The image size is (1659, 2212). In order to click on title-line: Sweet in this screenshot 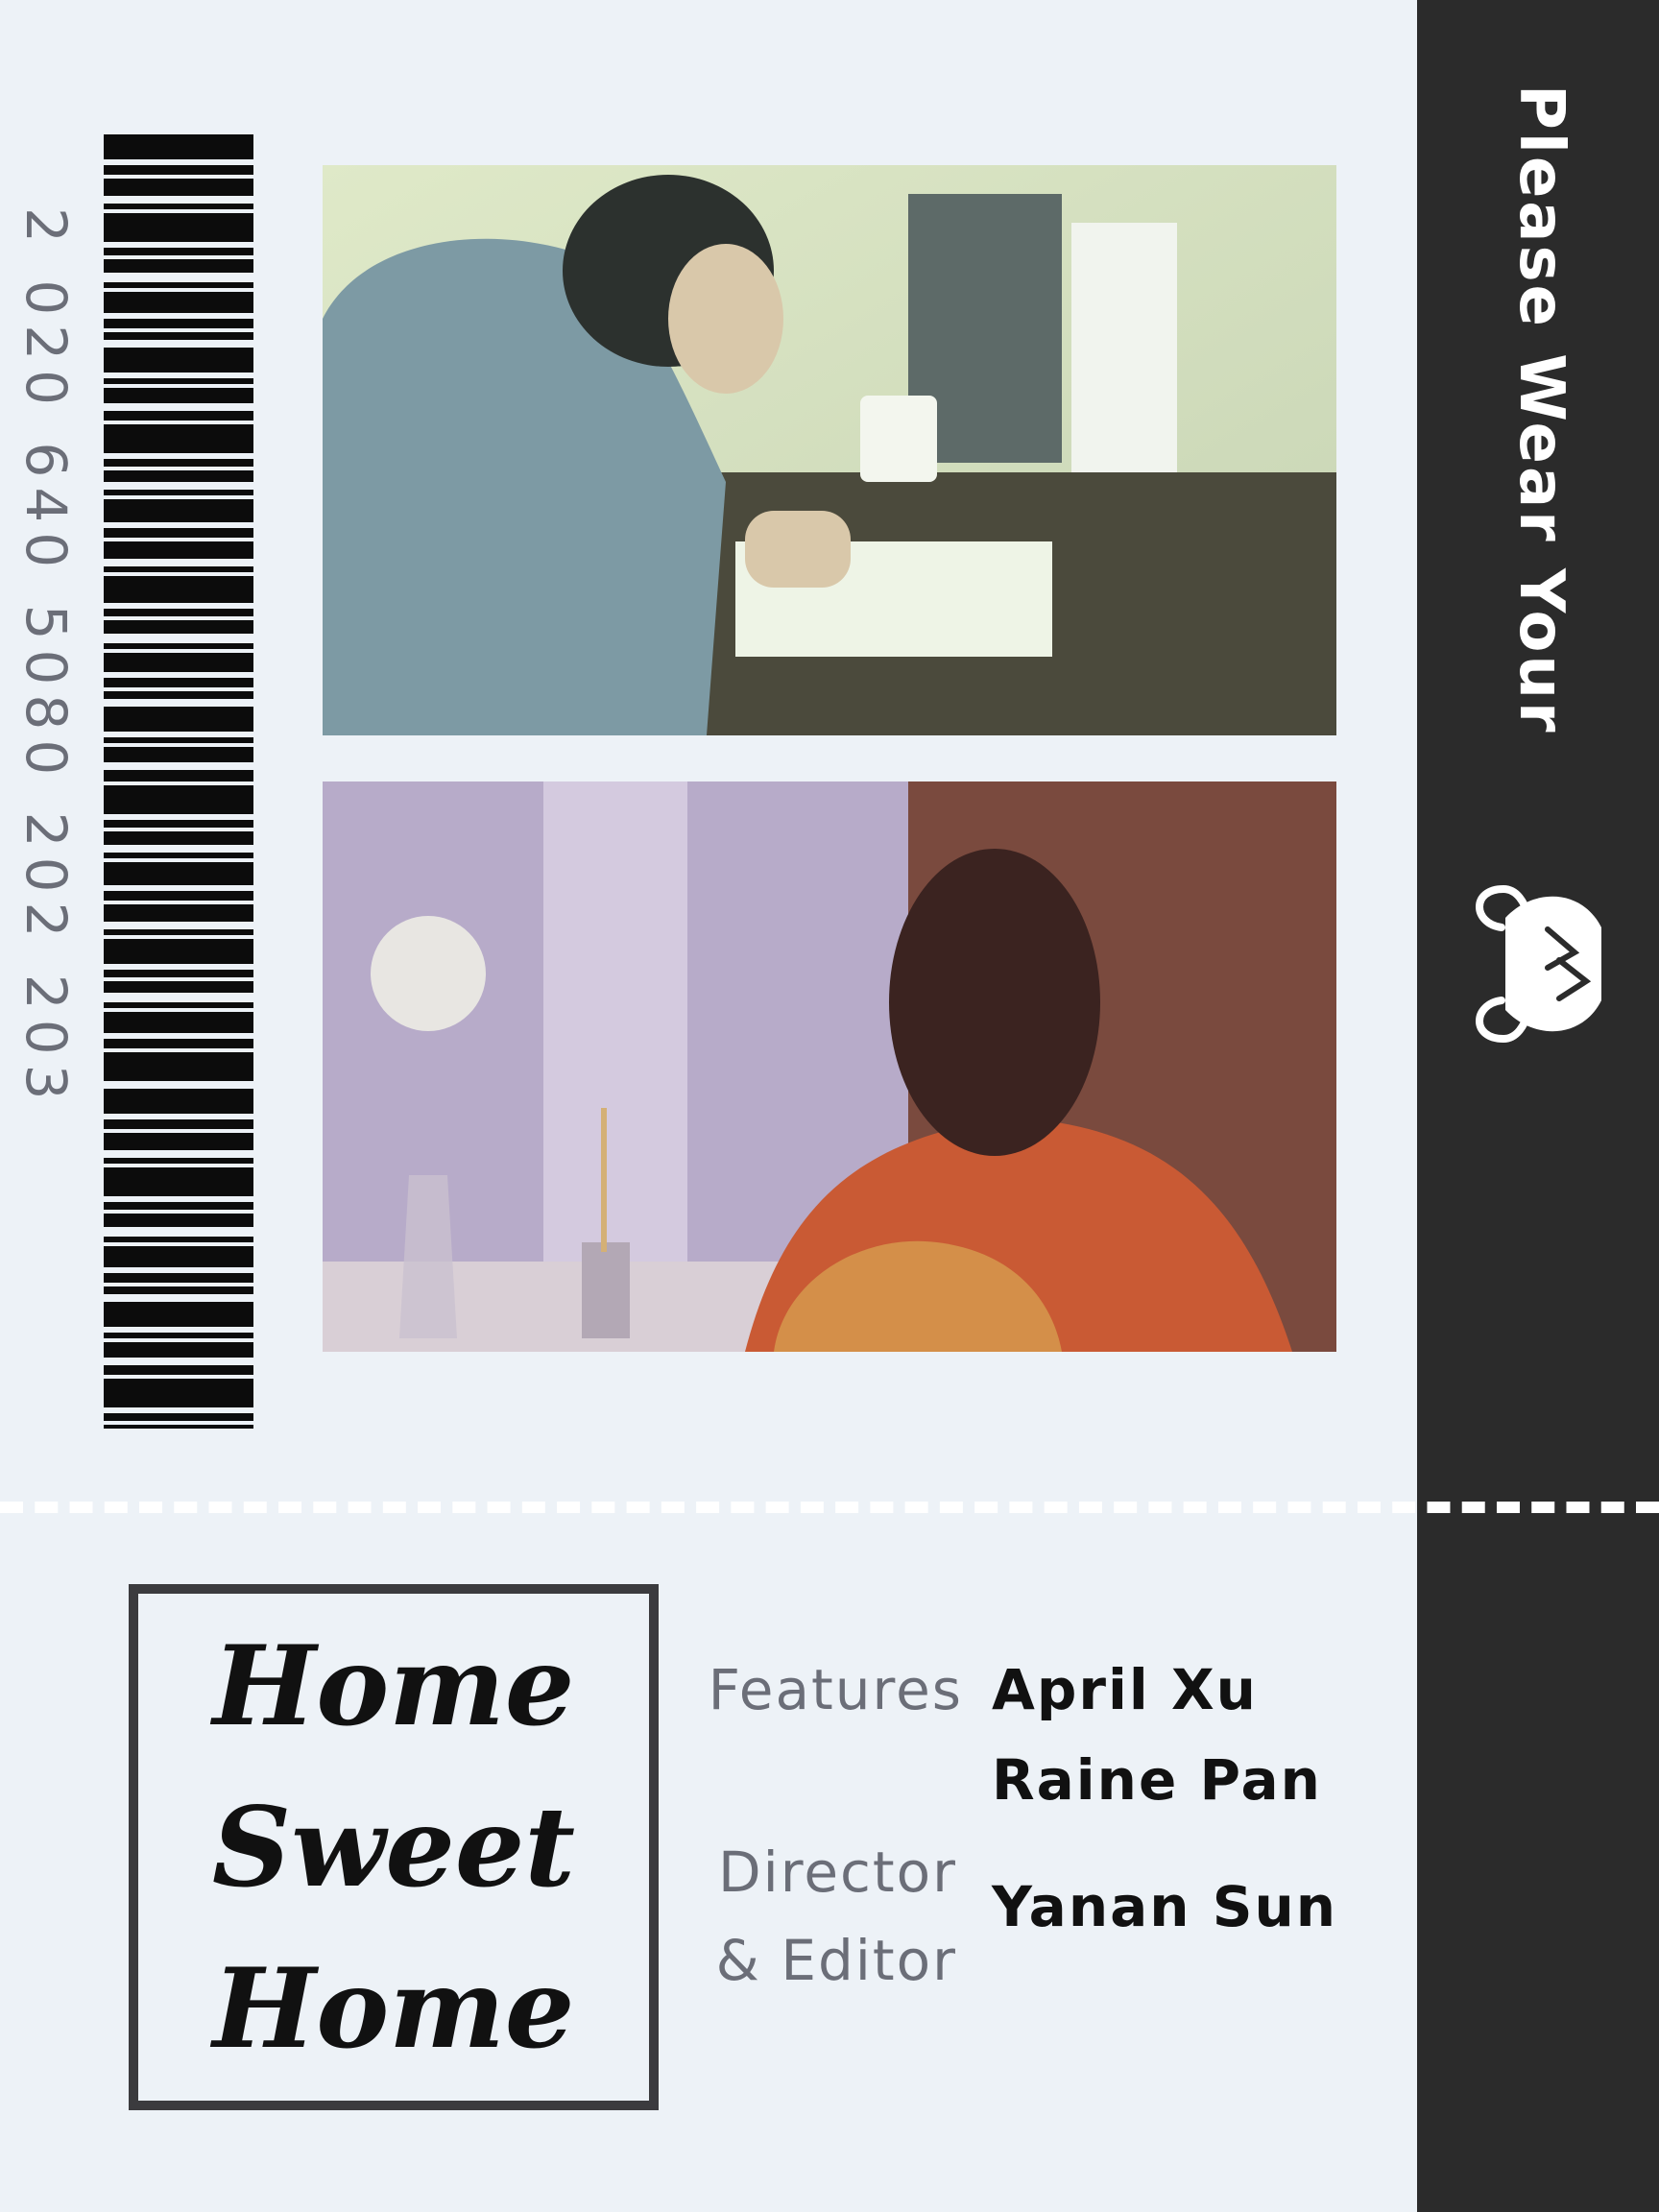, I will do `click(393, 1847)`.